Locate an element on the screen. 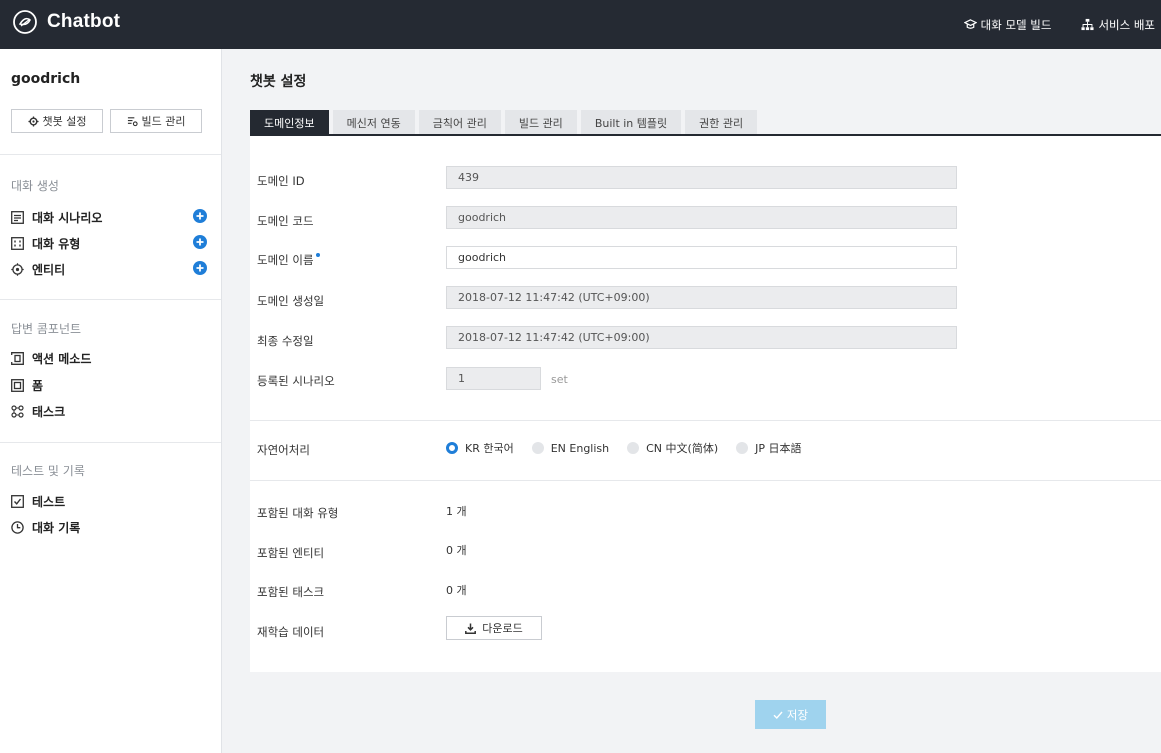 Image resolution: width=1161 pixels, height=753 pixels. radio-option-en: EN English is located at coordinates (570, 448).